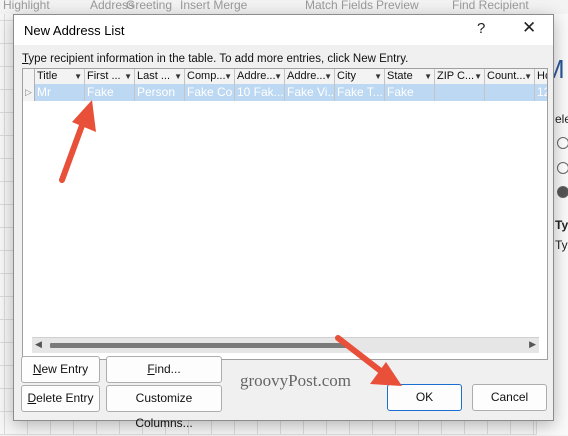  What do you see at coordinates (60, 76) in the screenshot?
I see `column-header-title: Title ▼` at bounding box center [60, 76].